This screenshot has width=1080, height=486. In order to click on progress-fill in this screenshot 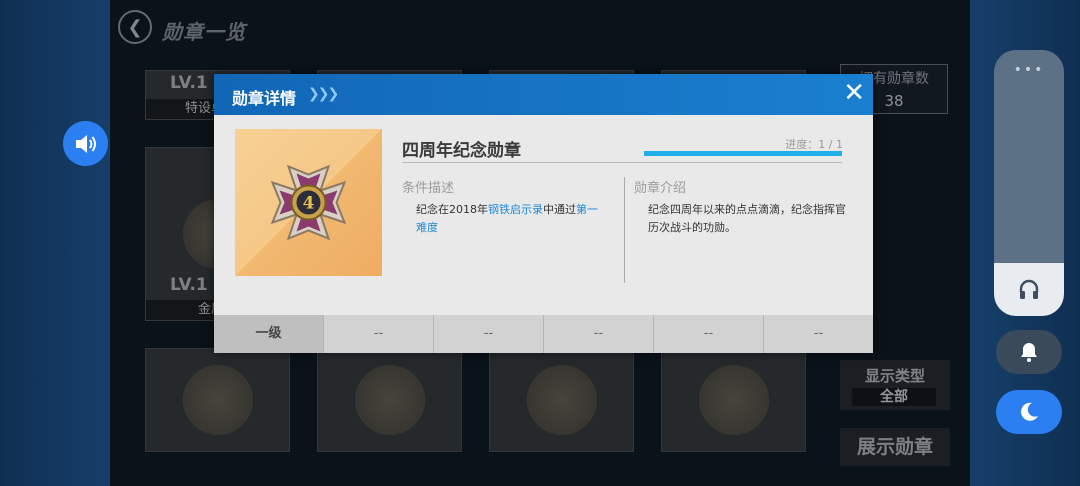, I will do `click(743, 153)`.